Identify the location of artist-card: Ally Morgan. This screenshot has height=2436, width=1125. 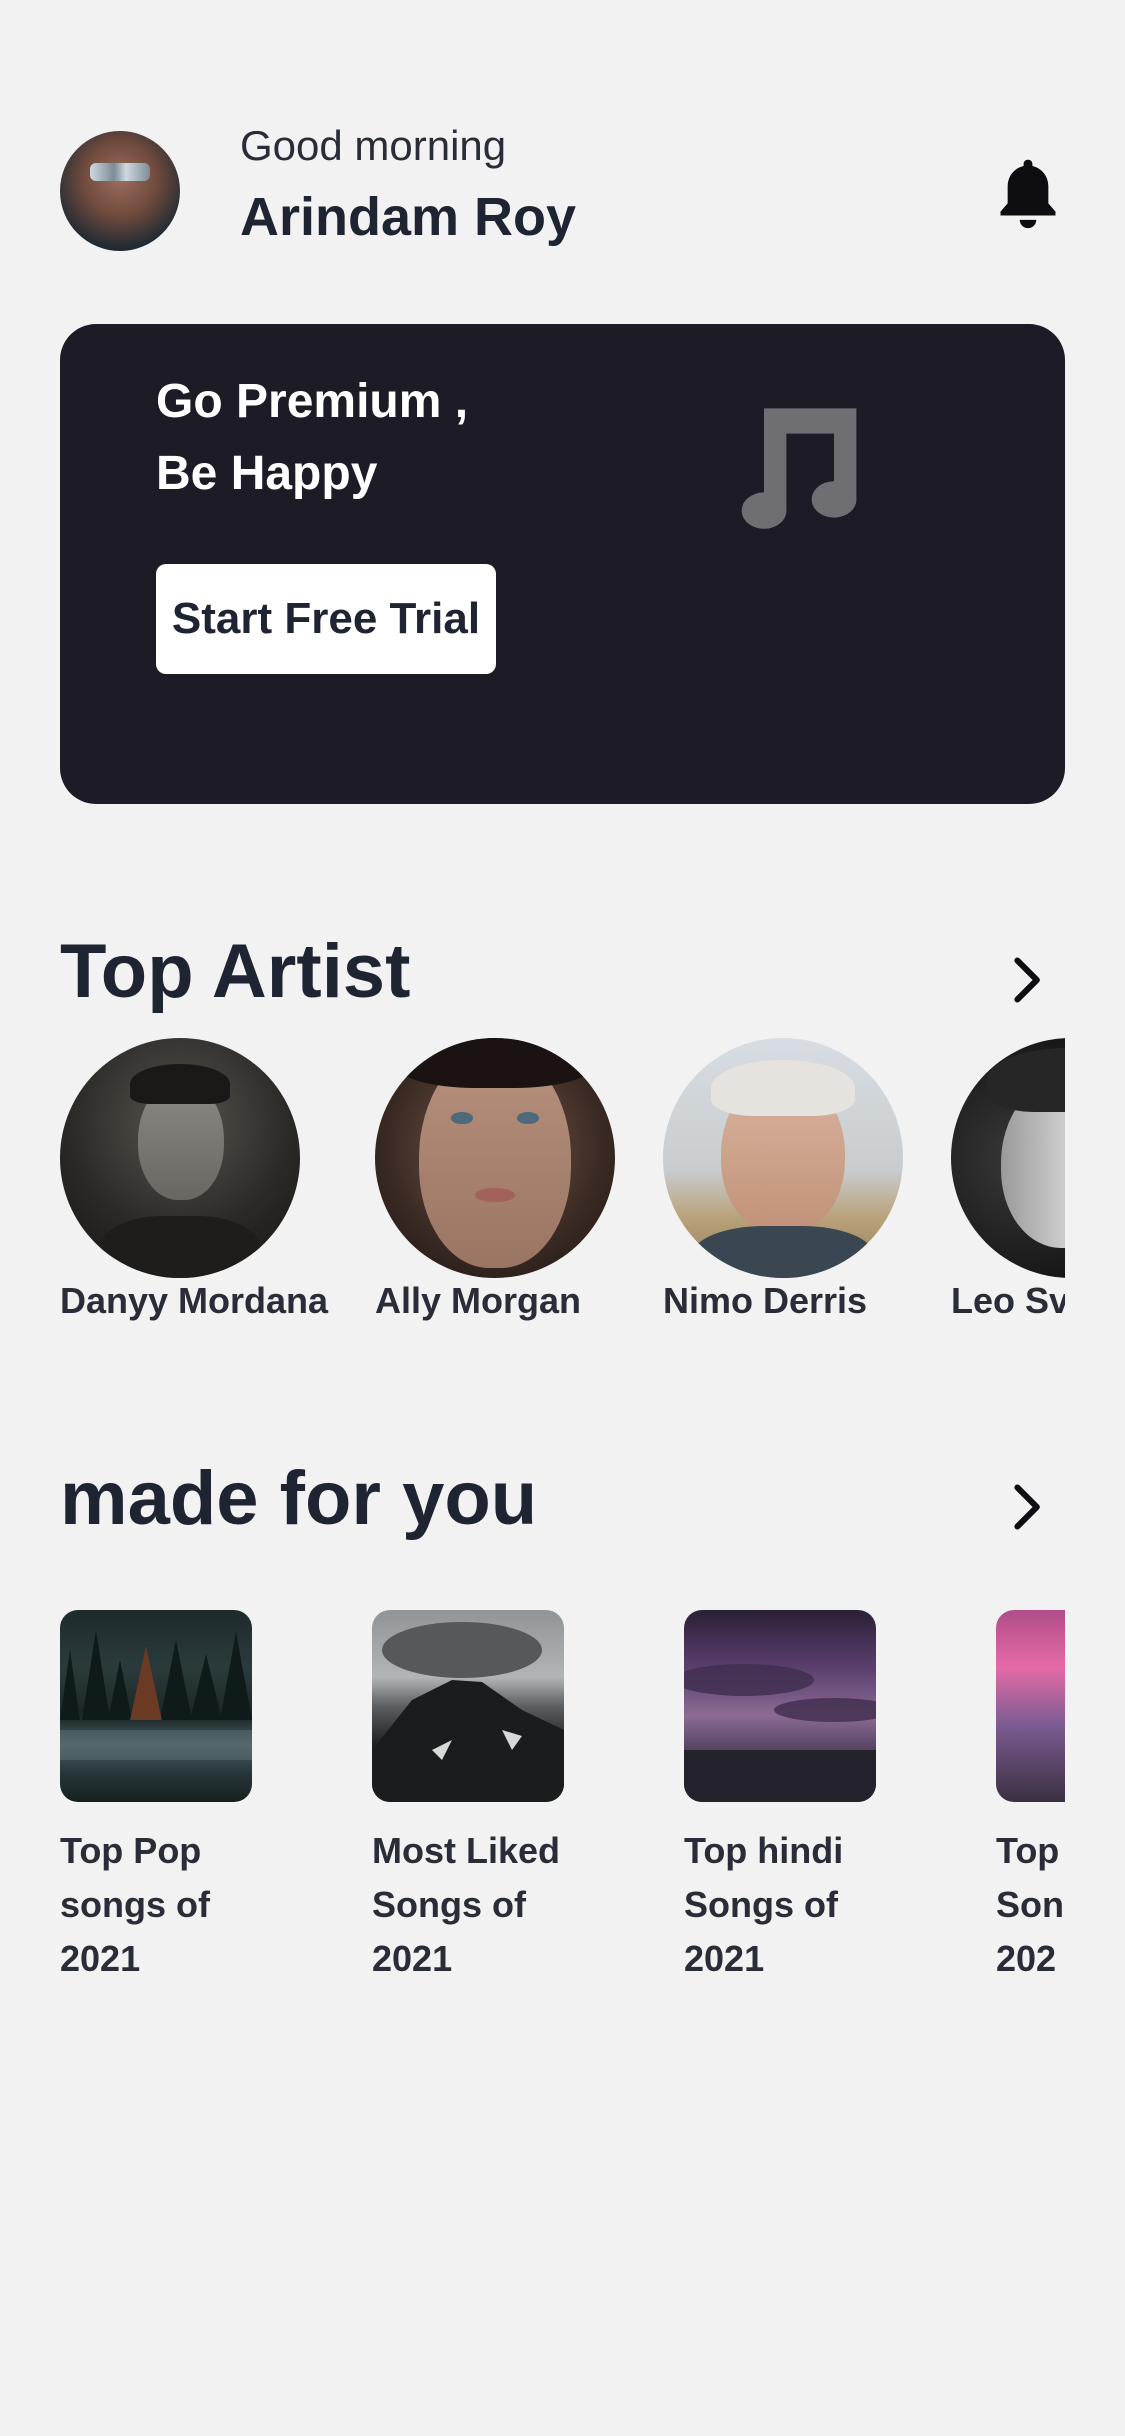
(495, 1180).